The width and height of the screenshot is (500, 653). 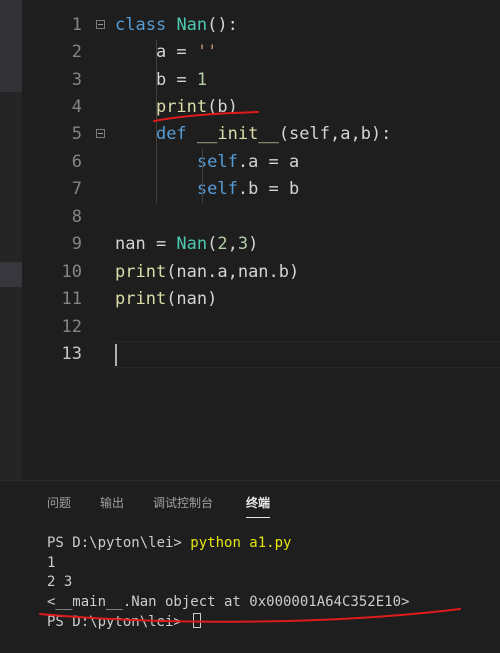 I want to click on current-line-highlight, so click(x=307, y=354).